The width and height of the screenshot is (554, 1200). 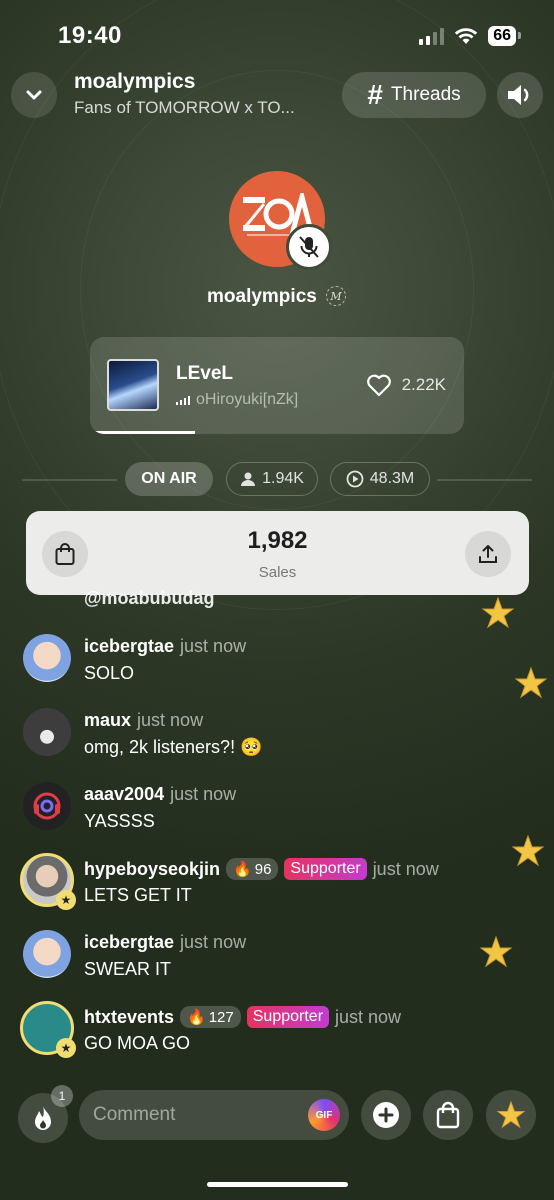 I want to click on chat-message-text: GO MOA GO, so click(x=137, y=1043).